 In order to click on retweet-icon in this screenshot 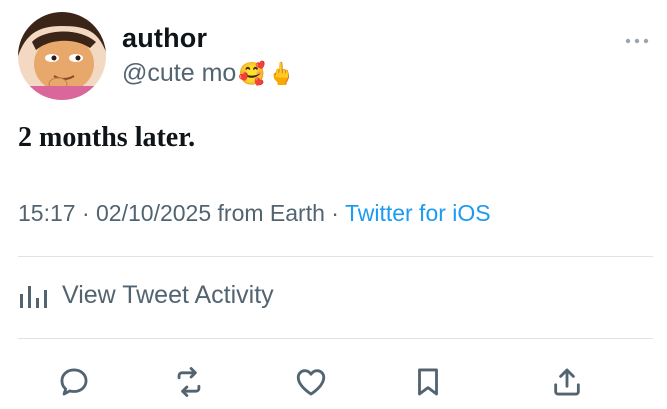, I will do `click(189, 382)`.